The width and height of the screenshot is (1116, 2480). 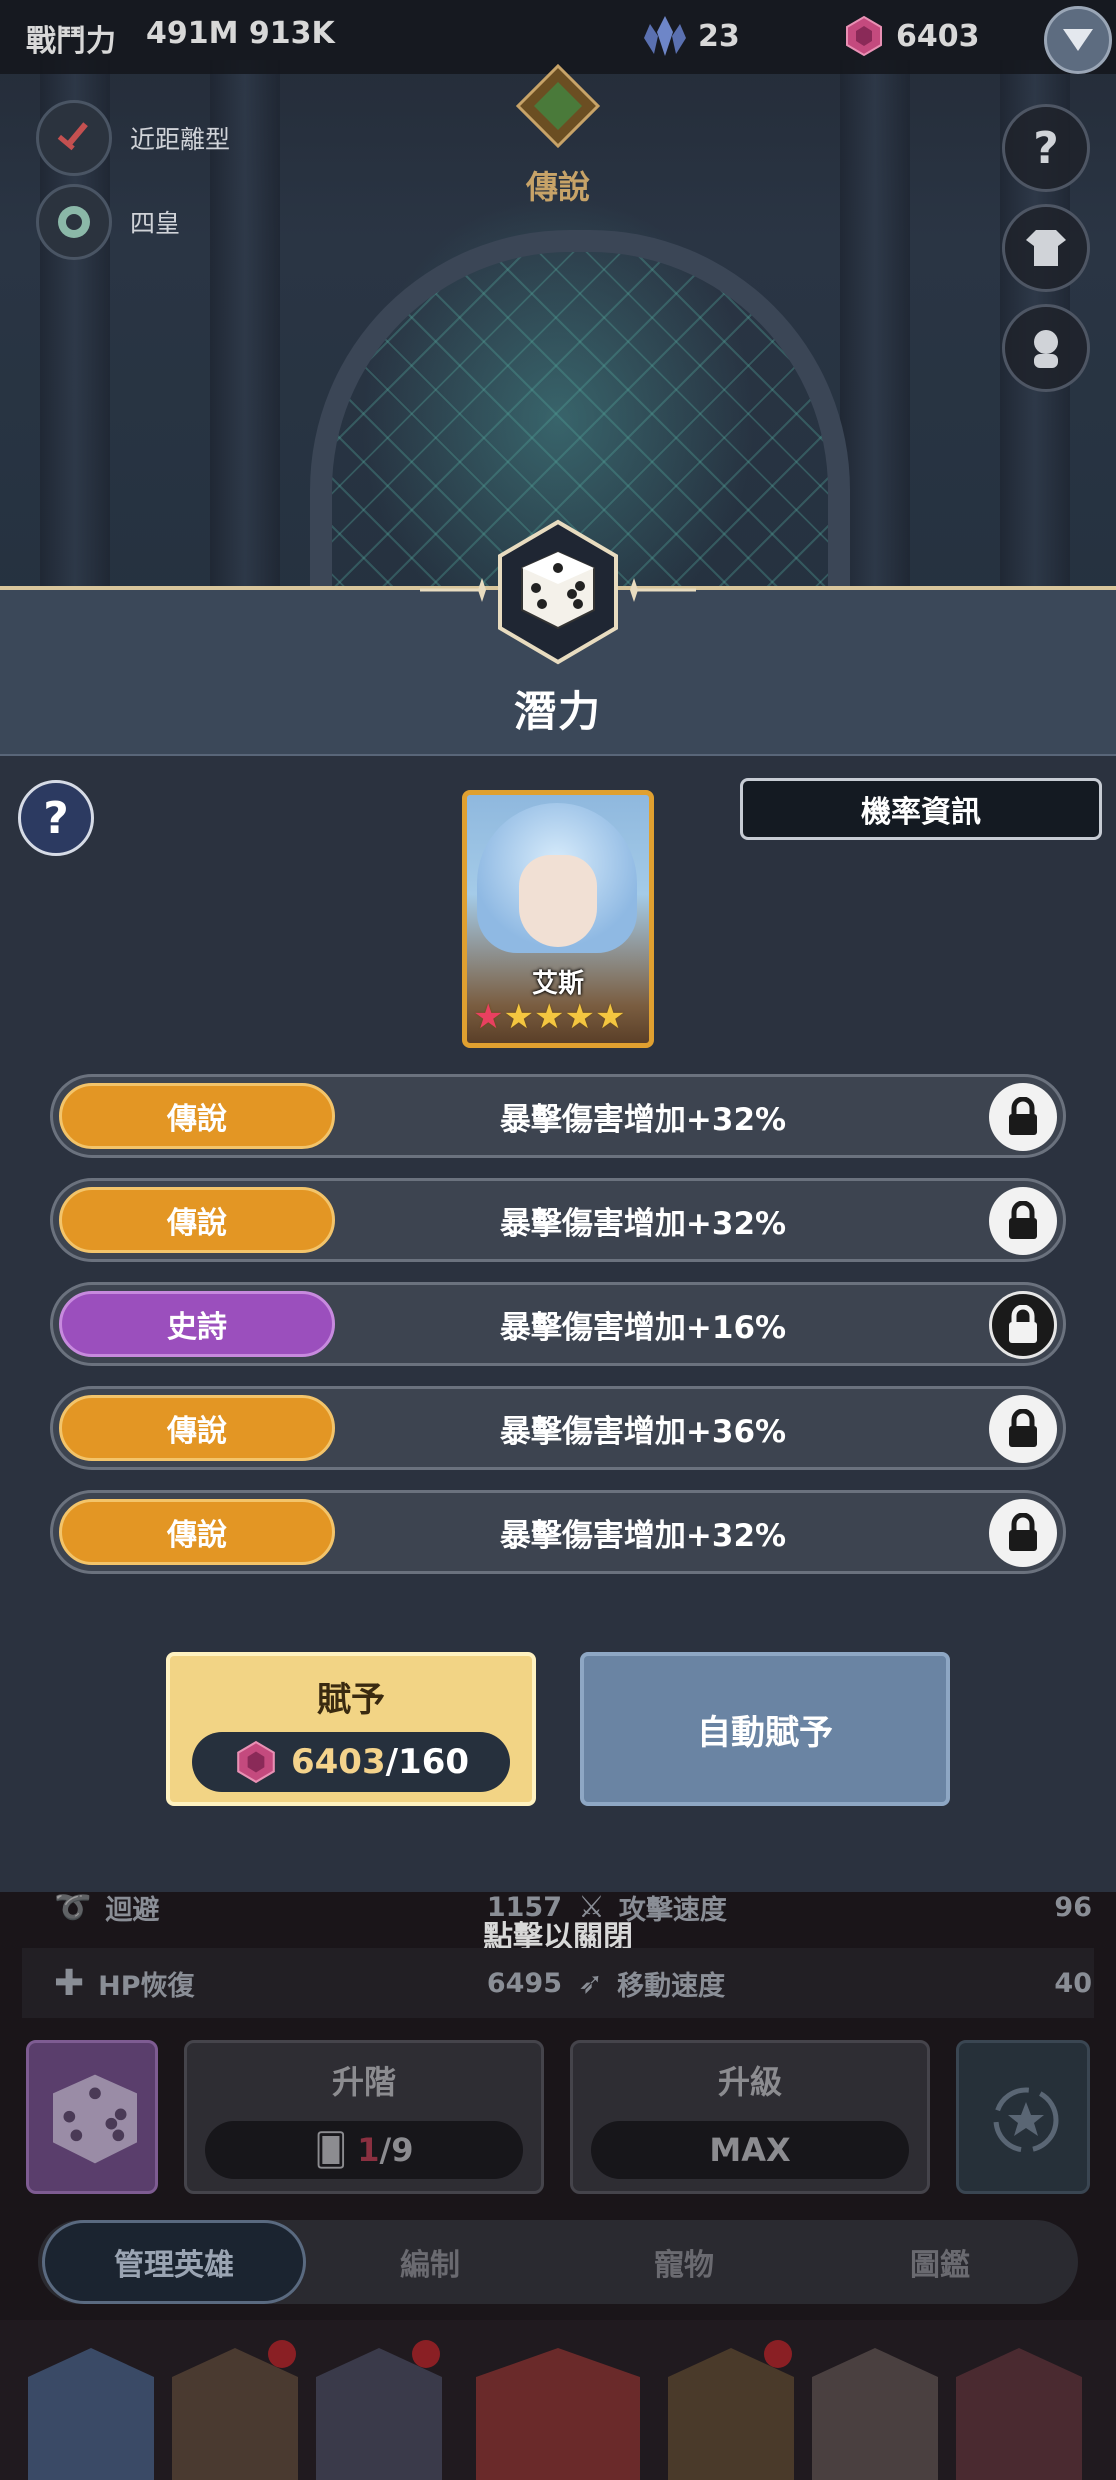 I want to click on move-speed-value: 40, so click(x=1073, y=1983).